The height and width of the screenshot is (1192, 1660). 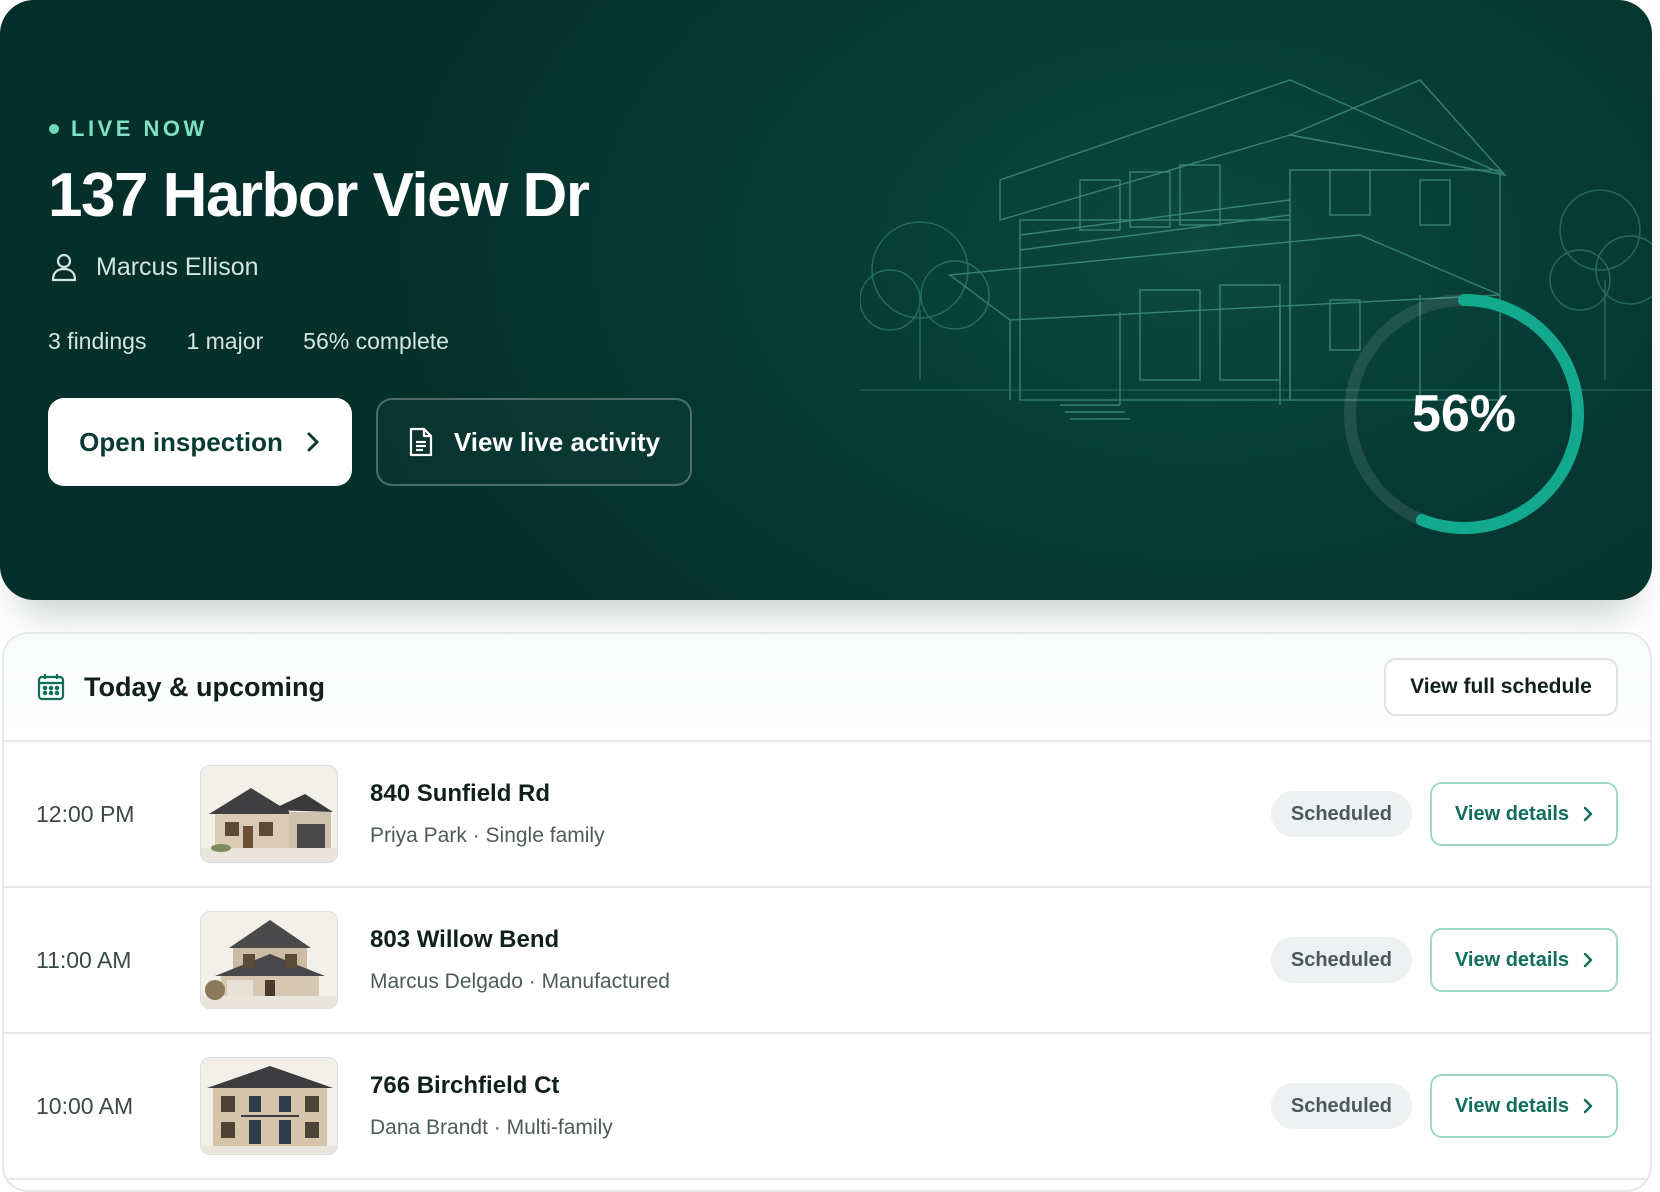 I want to click on client-and-type: Dana Brandt · Multi-family, so click(x=491, y=1127).